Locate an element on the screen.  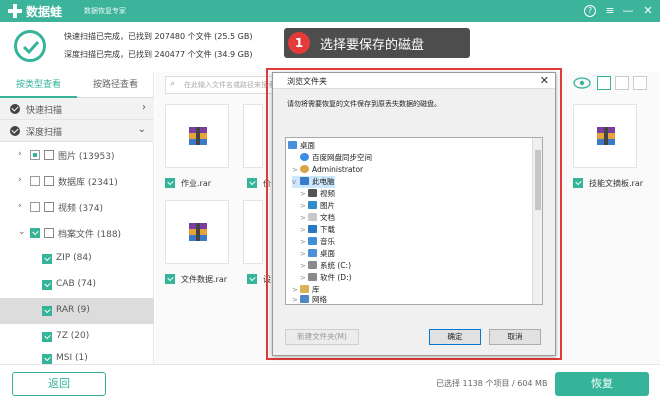
folder-tree-scrollbar is located at coordinates (537, 221).